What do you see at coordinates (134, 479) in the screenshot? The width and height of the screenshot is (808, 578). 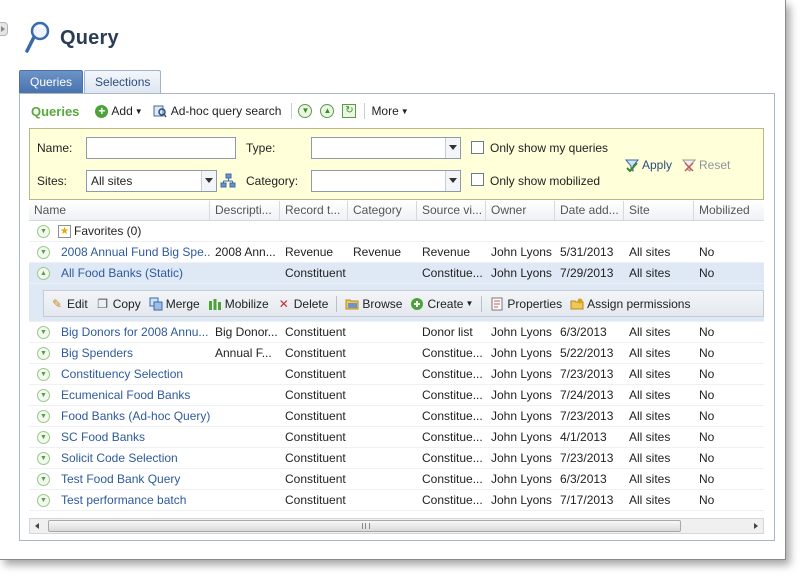 I see `cell-name: Test Food Bank Query` at bounding box center [134, 479].